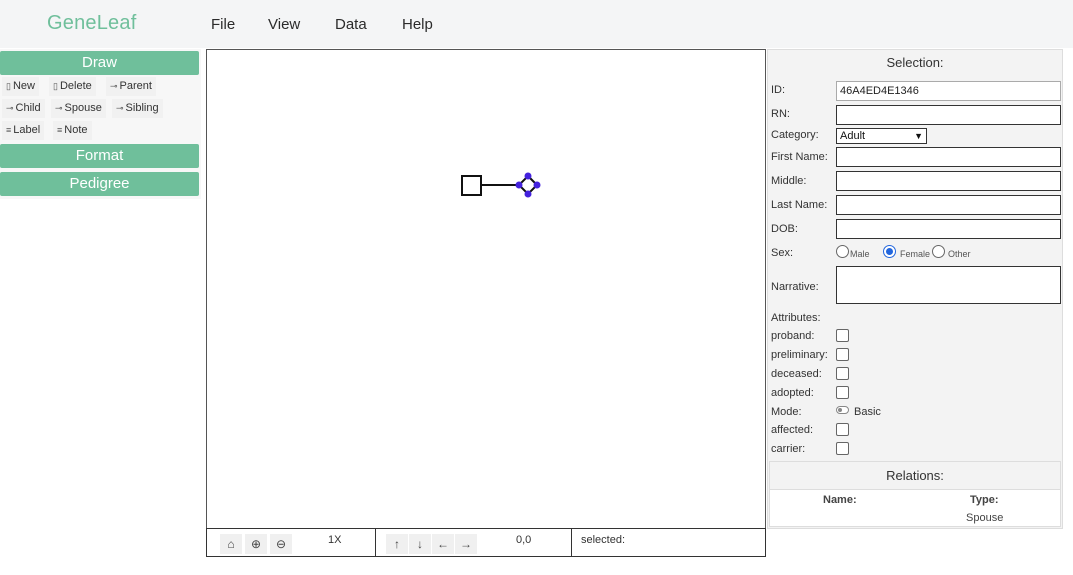 This screenshot has width=1073, height=575. What do you see at coordinates (948, 229) in the screenshot?
I see `dob-field` at bounding box center [948, 229].